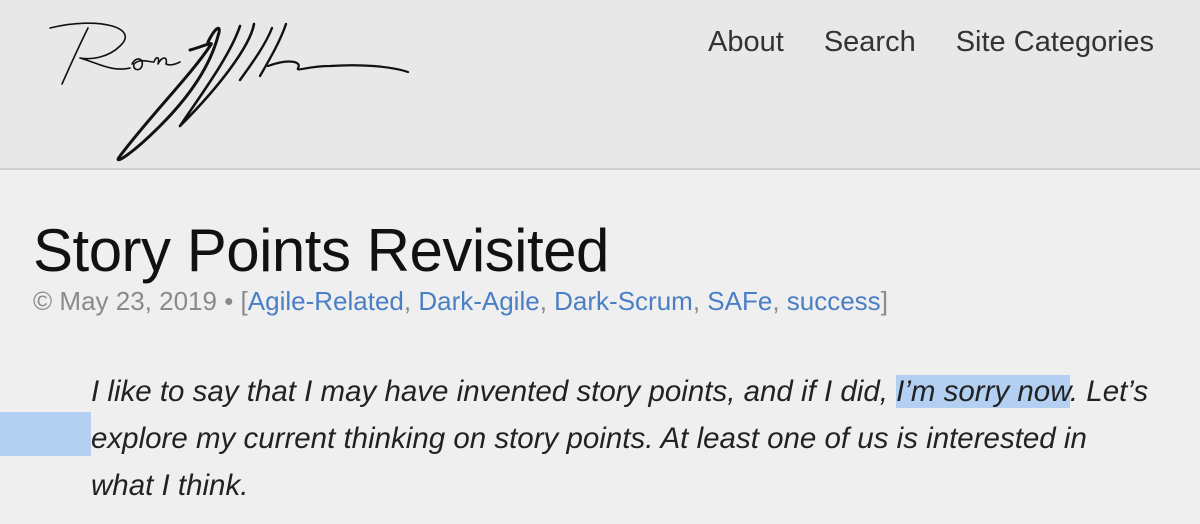 The width and height of the screenshot is (1200, 524). I want to click on category-link-dark-agile: Dark-Agile, so click(478, 301).